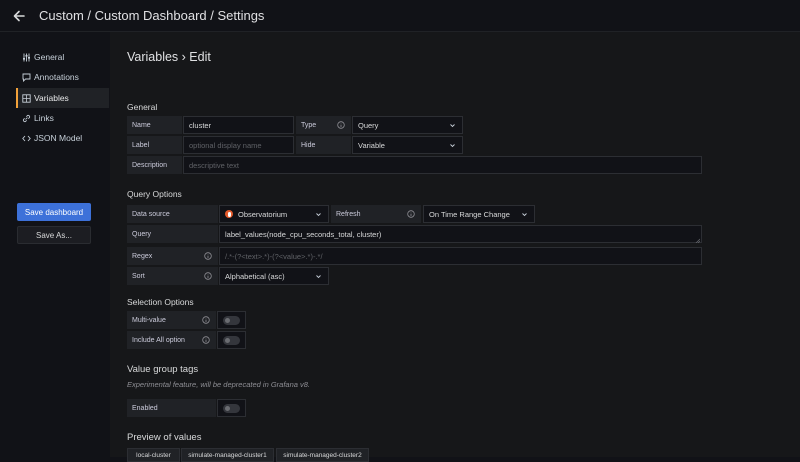  Describe the element at coordinates (323, 125) in the screenshot. I see `type-label: Type` at that location.